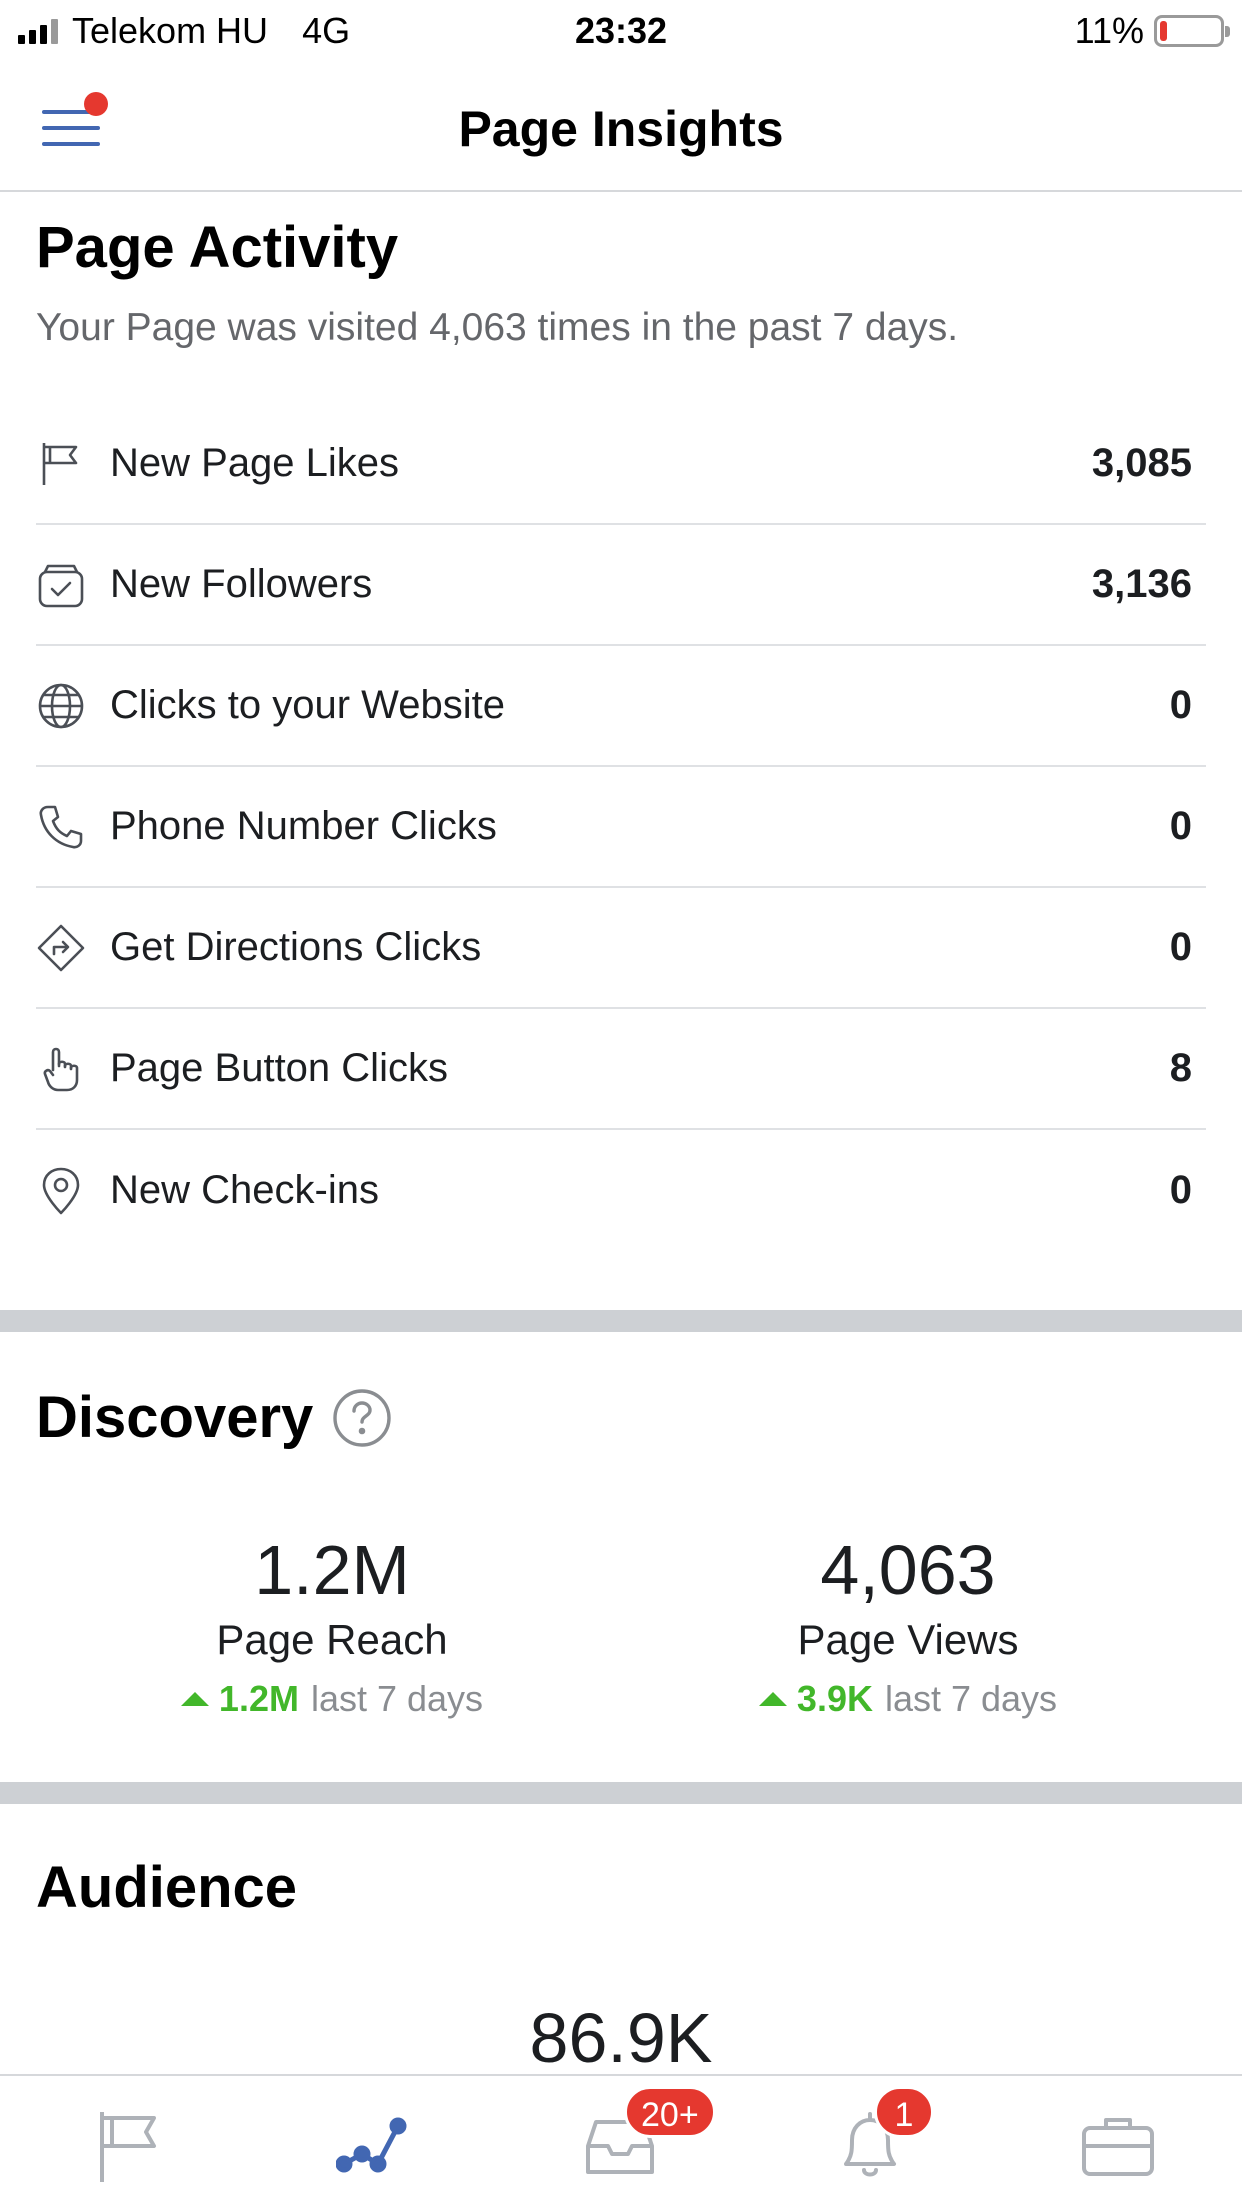 Image resolution: width=1242 pixels, height=2208 pixels. Describe the element at coordinates (621, 464) in the screenshot. I see `metric-row-new-page-likes: New Page Likes 3,085` at that location.